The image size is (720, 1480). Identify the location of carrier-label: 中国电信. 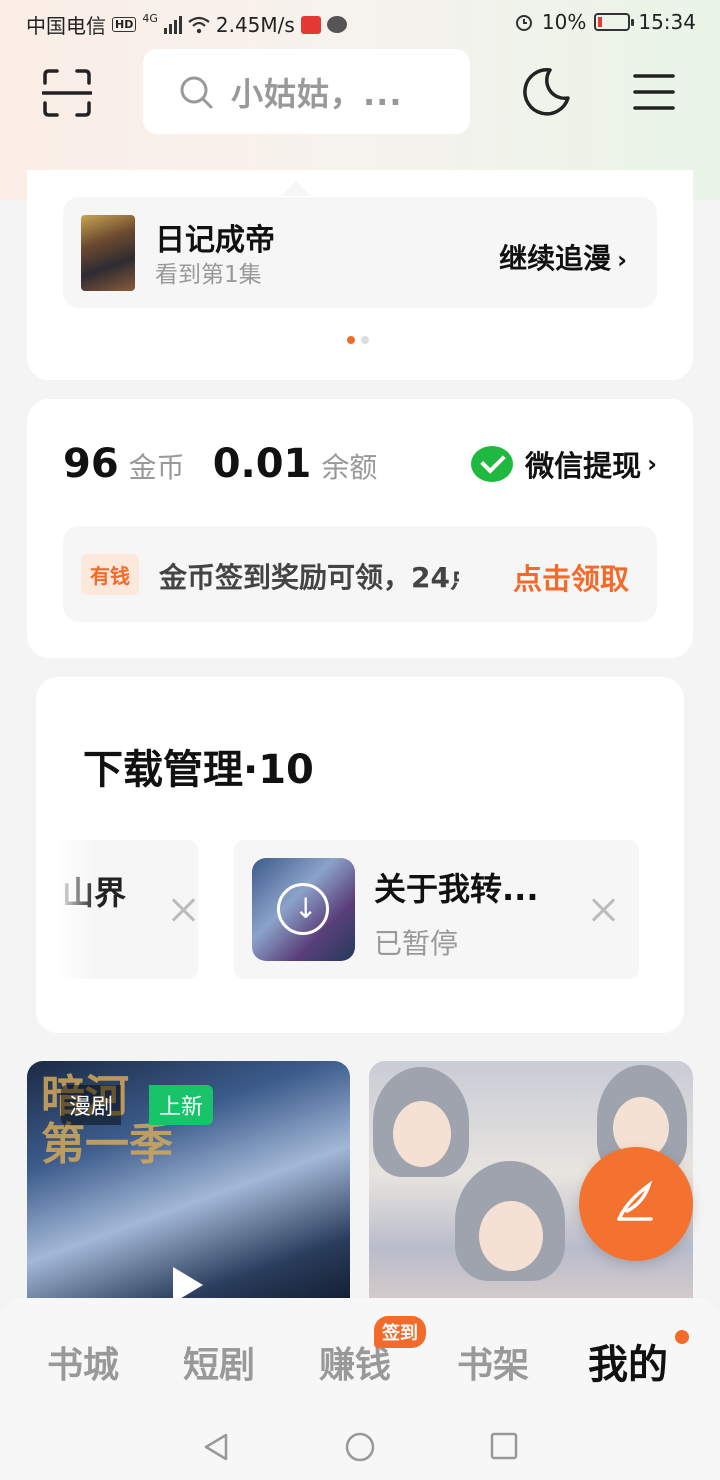
(66, 26).